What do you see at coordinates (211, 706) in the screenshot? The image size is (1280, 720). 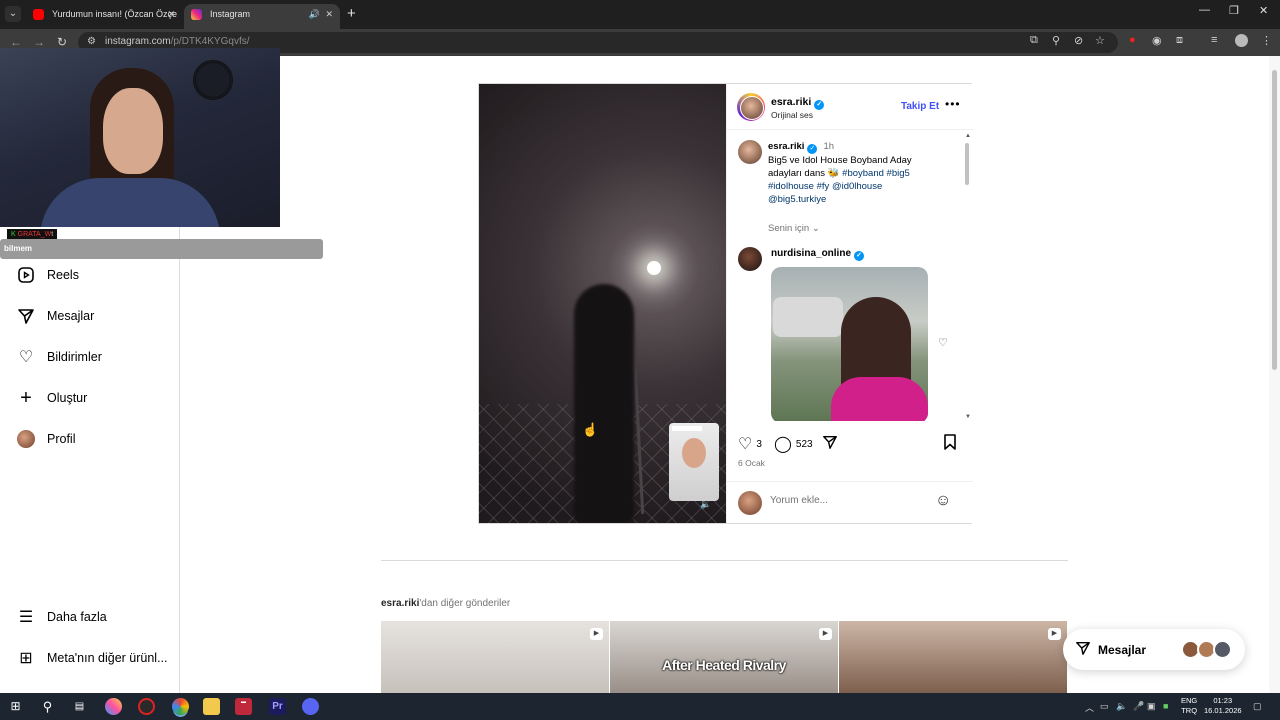 I see `file-explorer-icon` at bounding box center [211, 706].